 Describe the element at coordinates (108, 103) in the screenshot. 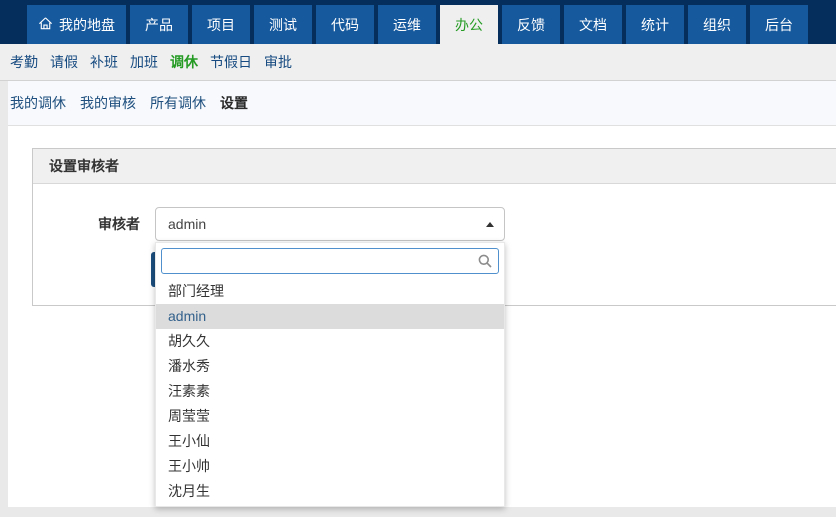

I see `featurebar-item-my-review: 我的审核` at that location.